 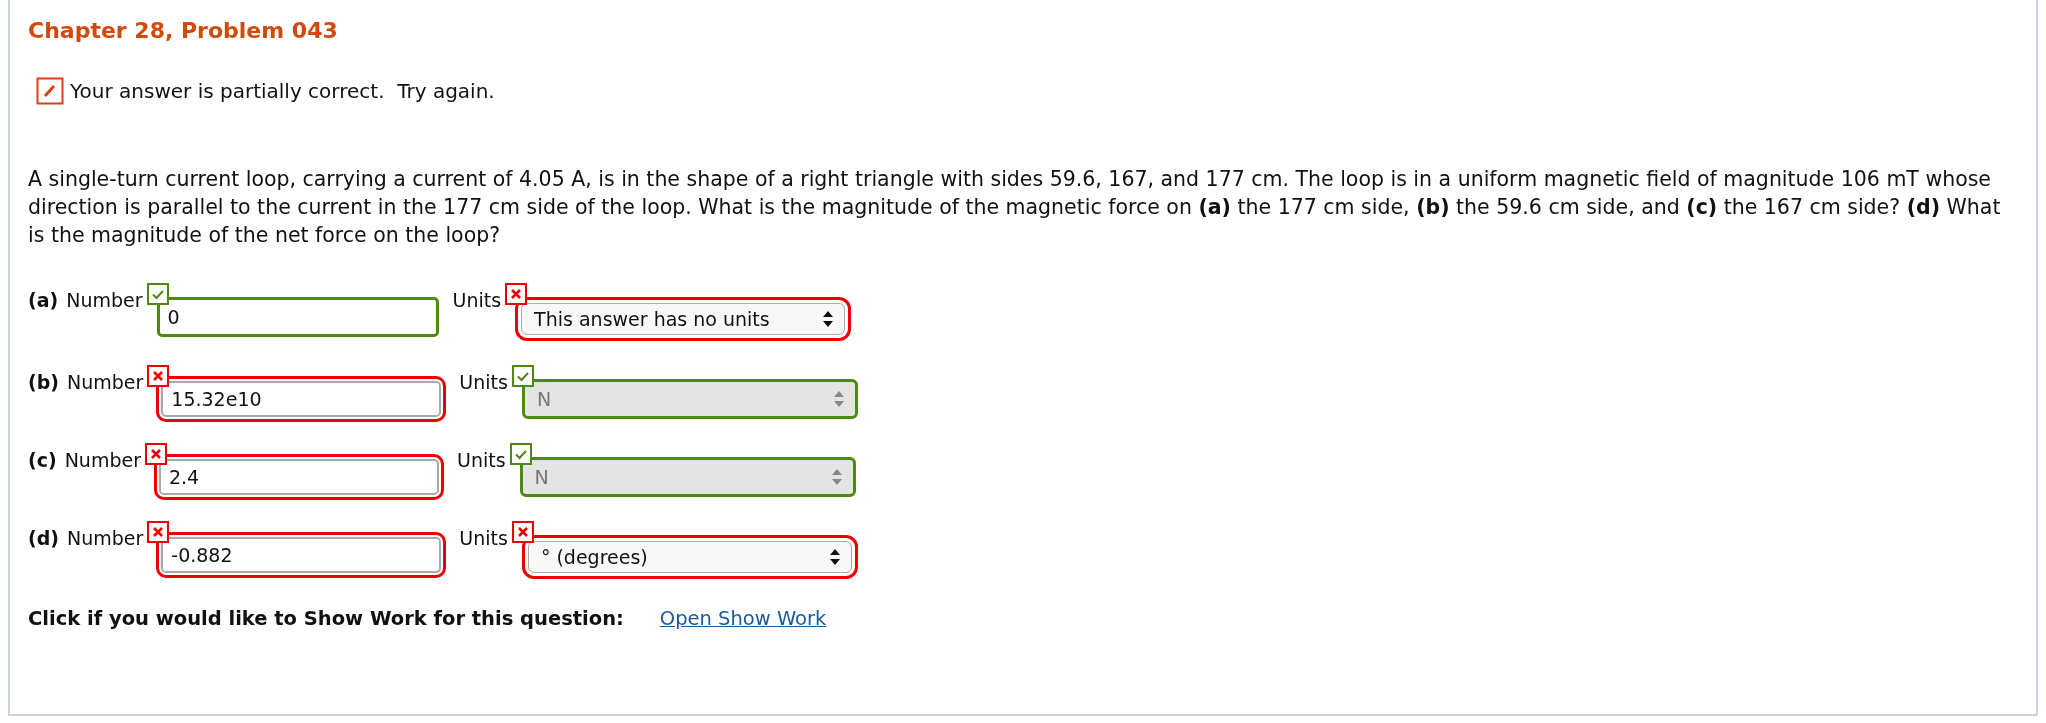 What do you see at coordinates (43, 300) in the screenshot?
I see `part-label: (a)` at bounding box center [43, 300].